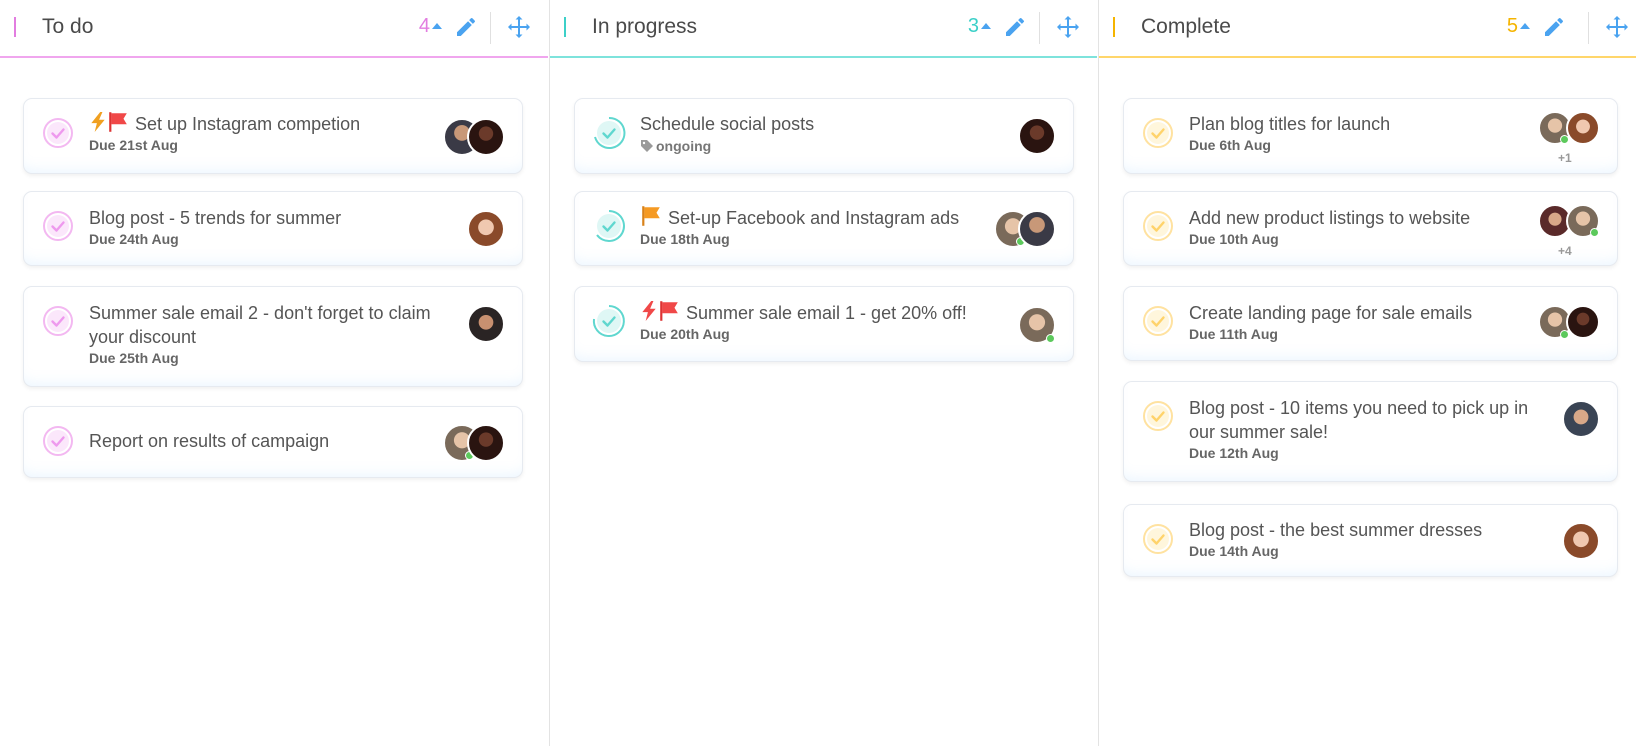  I want to click on task-card: Schedule social posts ongoing, so click(824, 136).